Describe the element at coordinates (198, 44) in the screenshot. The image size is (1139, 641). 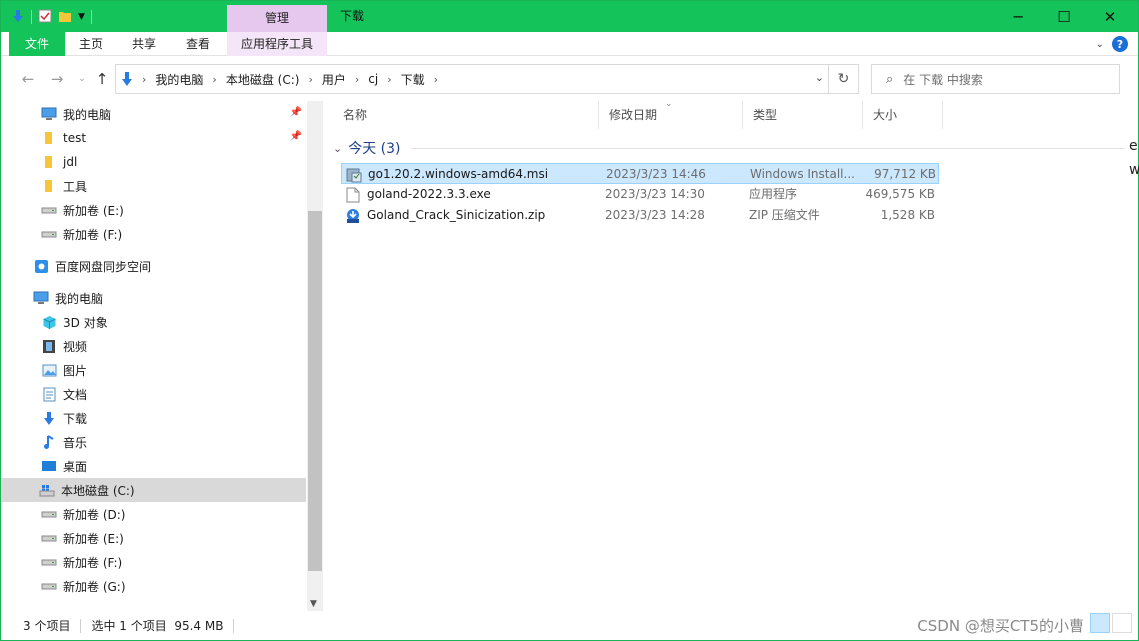
I see `tab-view: 查看` at that location.